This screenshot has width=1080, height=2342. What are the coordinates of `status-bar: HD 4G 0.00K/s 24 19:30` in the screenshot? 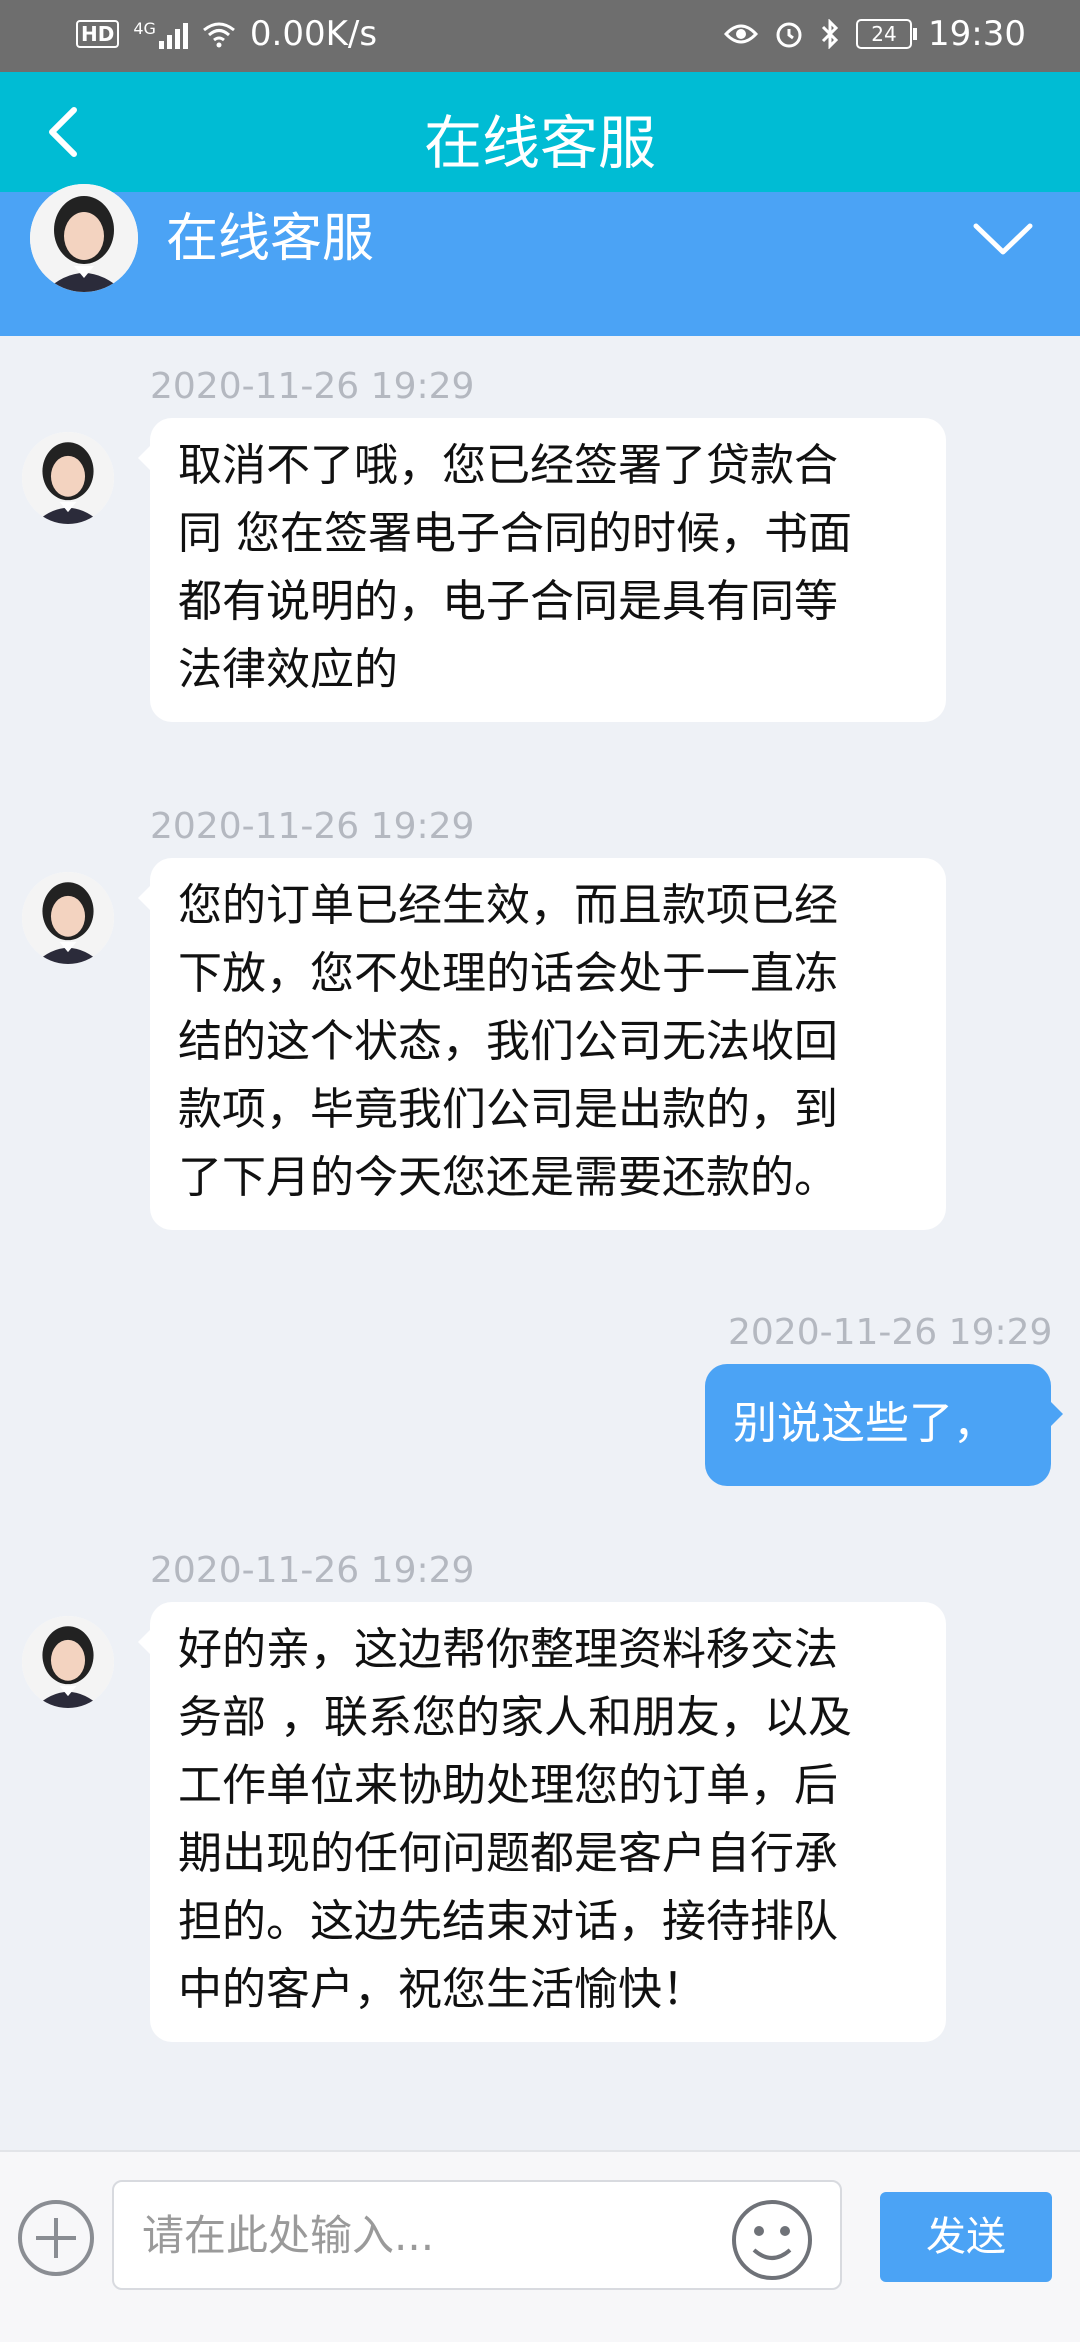 It's located at (540, 36).